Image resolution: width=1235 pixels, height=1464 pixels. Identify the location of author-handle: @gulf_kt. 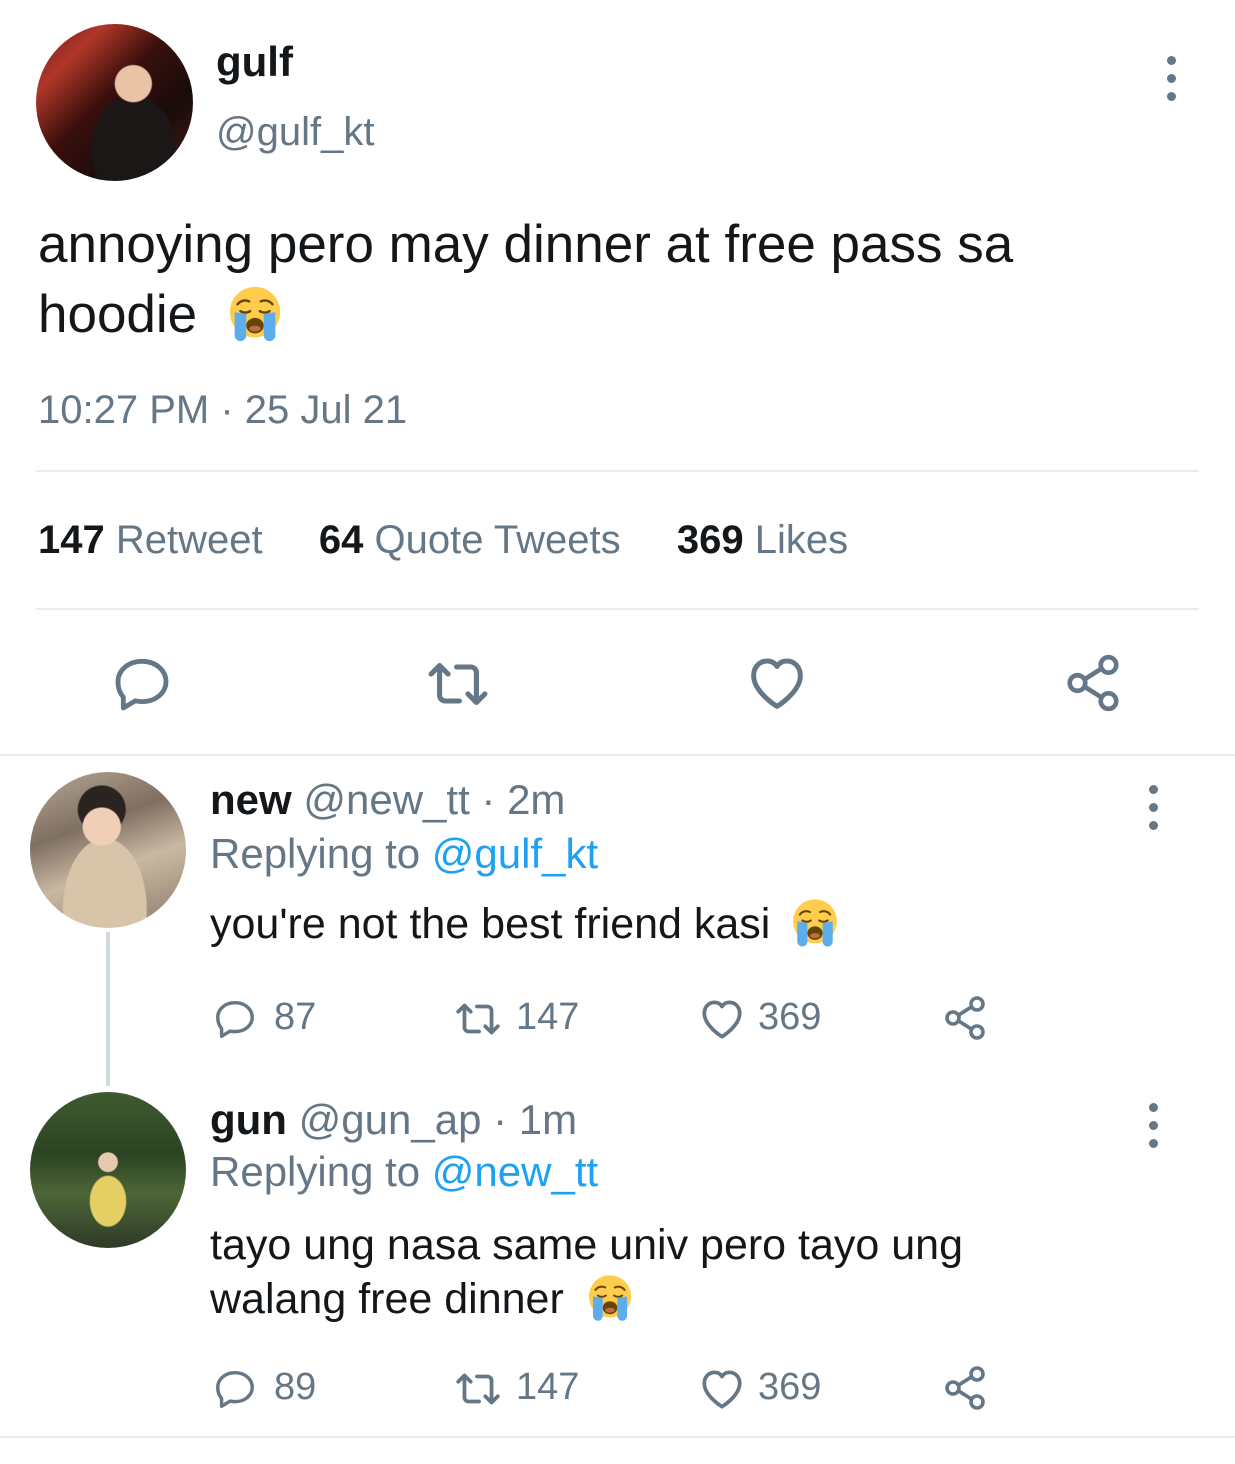
(295, 132).